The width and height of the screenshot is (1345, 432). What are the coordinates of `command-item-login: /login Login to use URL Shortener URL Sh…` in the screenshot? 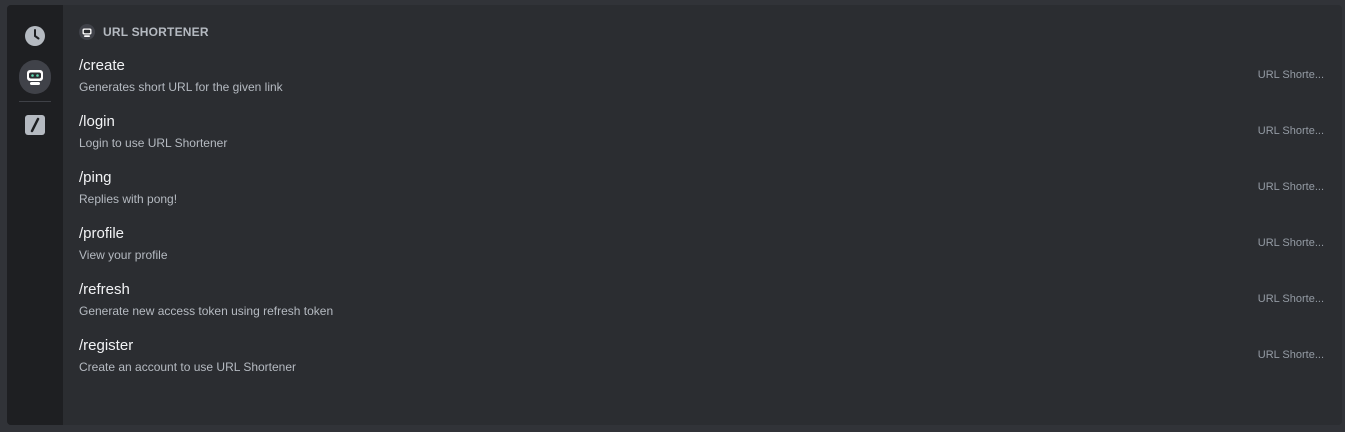 It's located at (710, 131).